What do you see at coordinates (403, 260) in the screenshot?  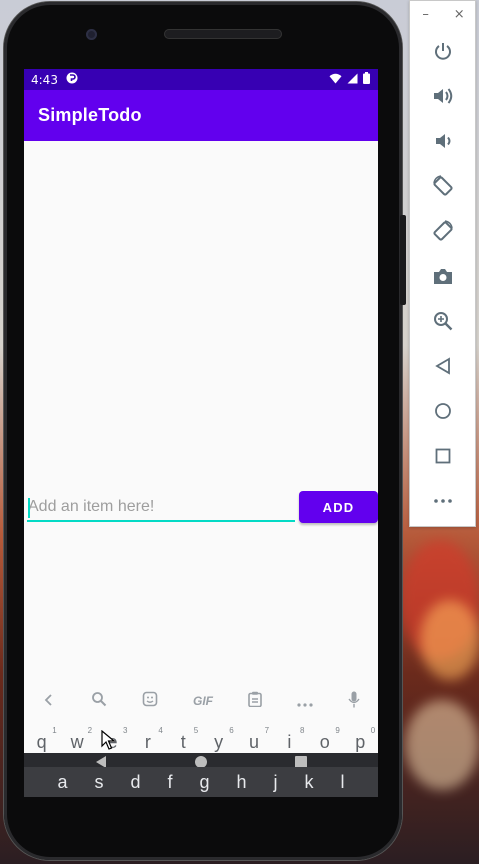 I see `phone-side-button` at bounding box center [403, 260].